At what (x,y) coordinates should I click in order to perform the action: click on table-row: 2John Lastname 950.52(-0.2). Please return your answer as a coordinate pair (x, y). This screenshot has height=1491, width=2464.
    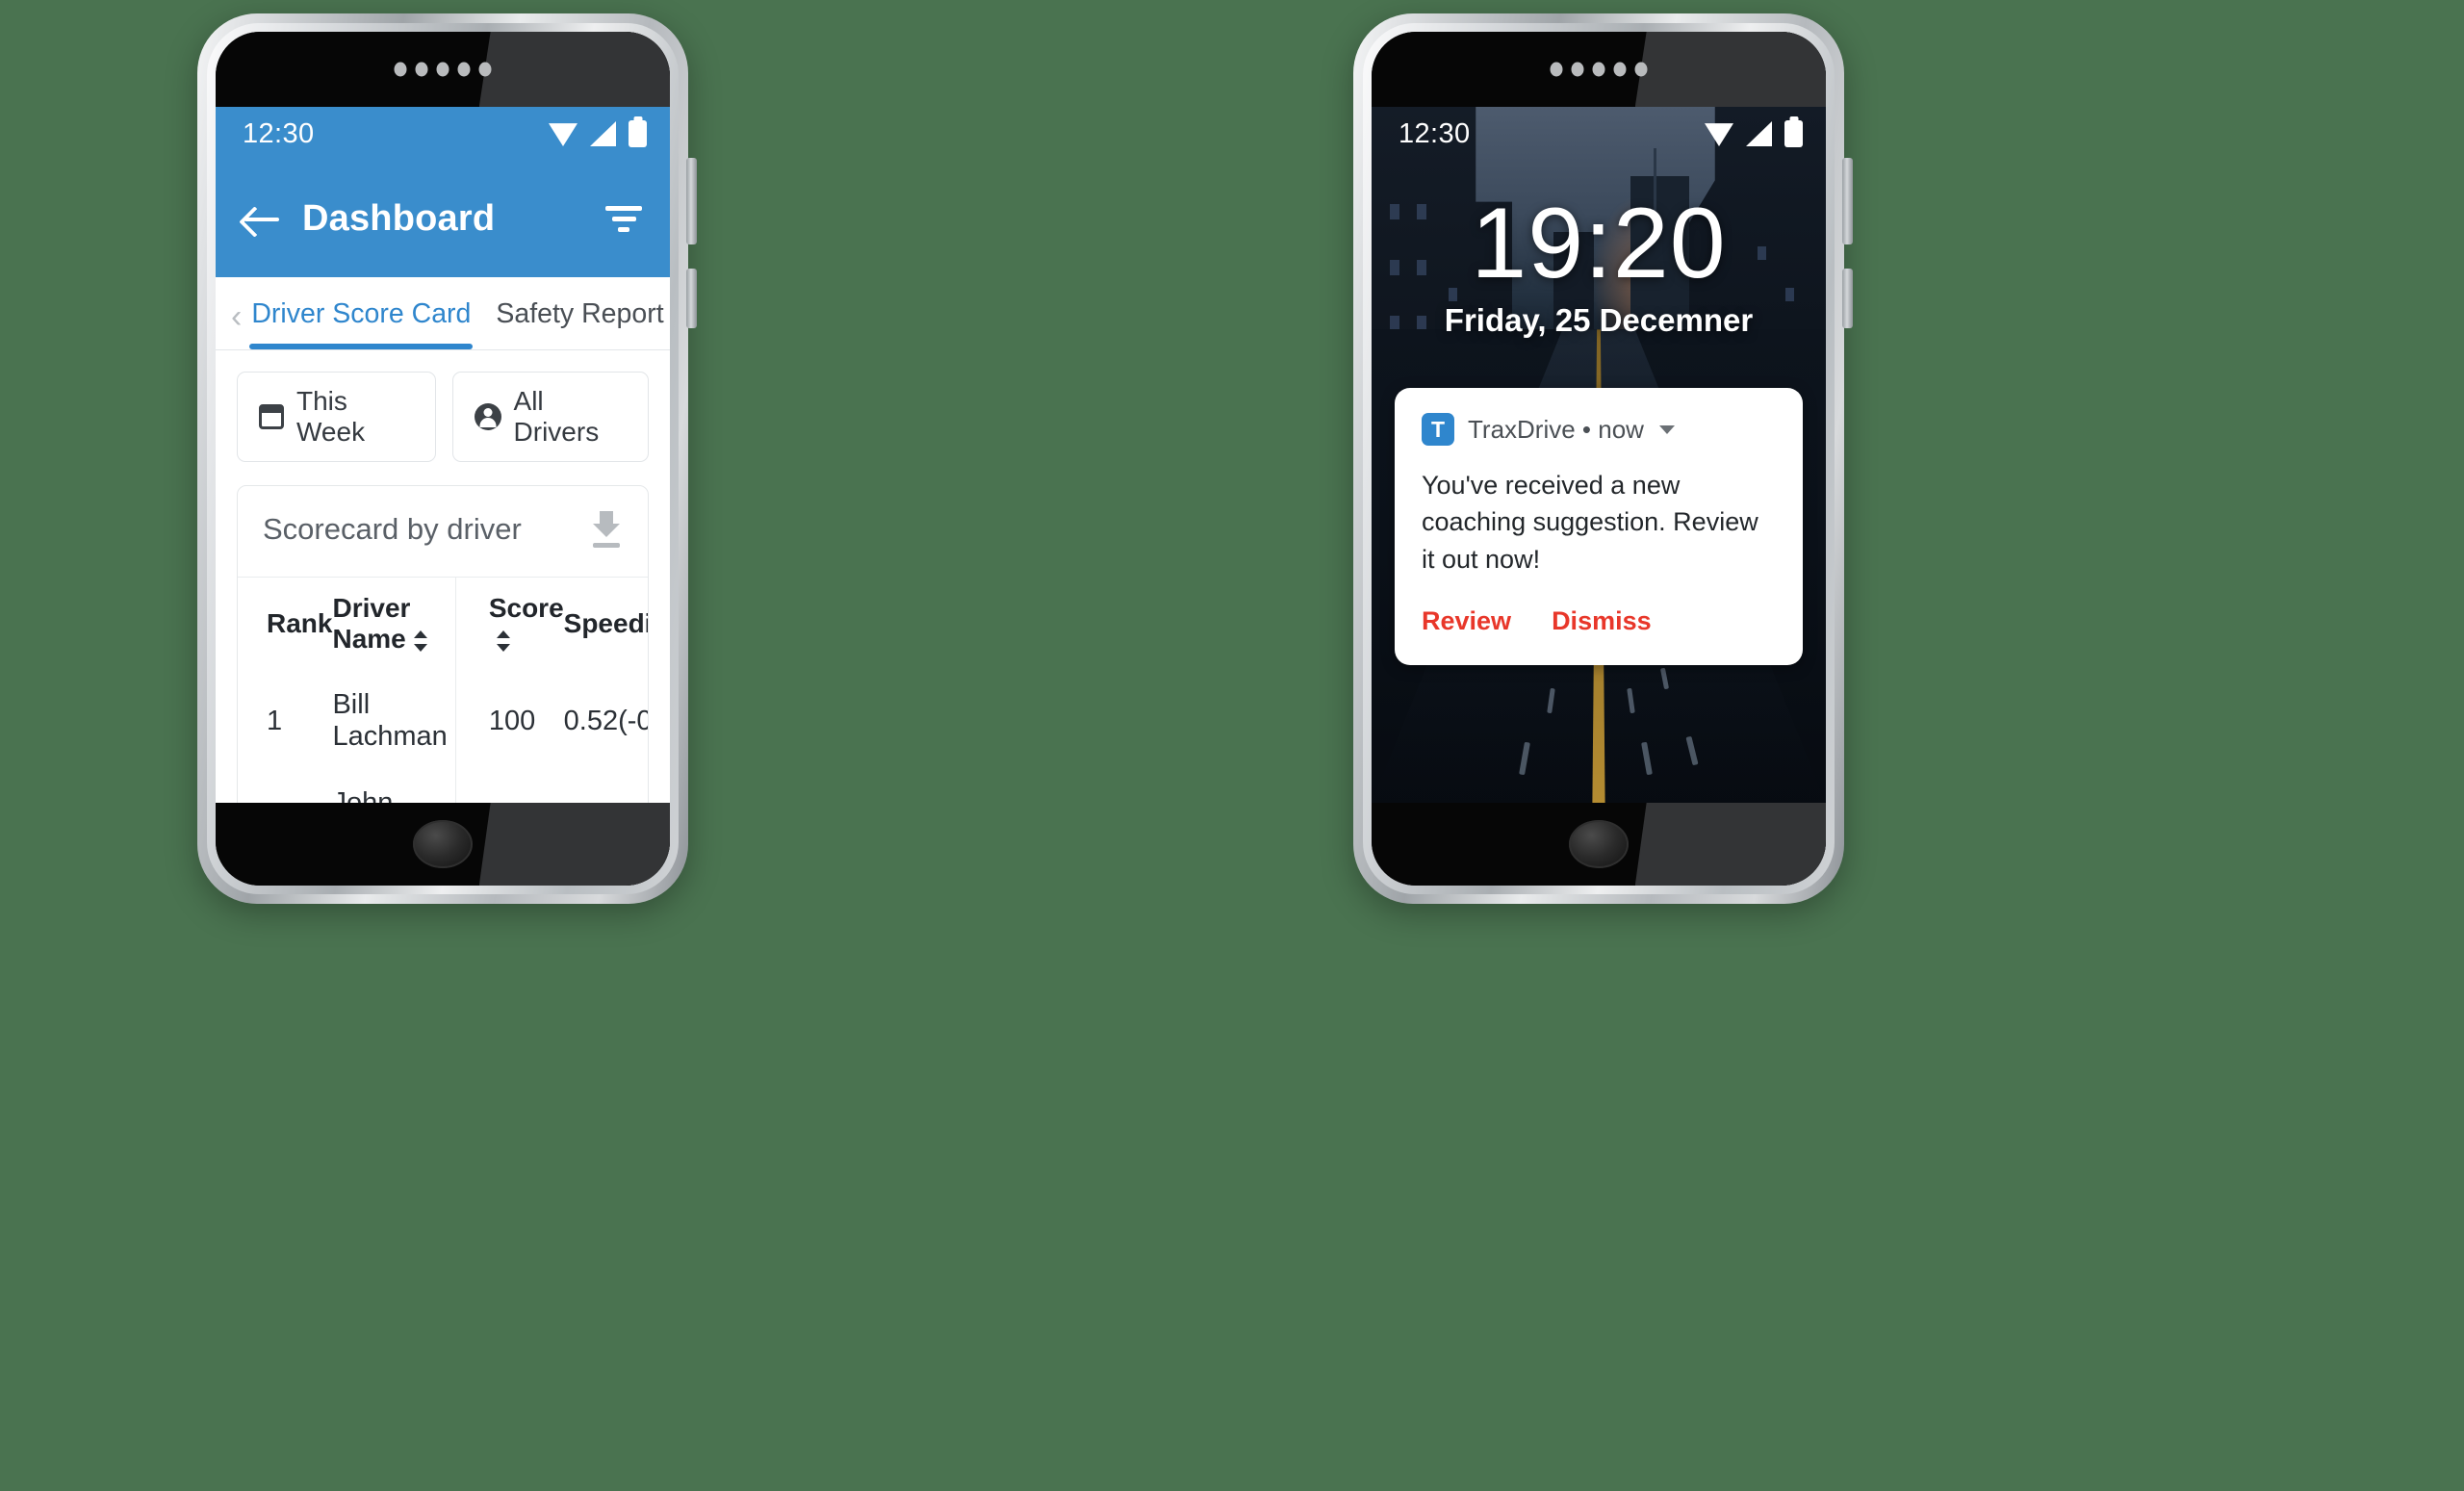
    Looking at the image, I should click on (443, 786).